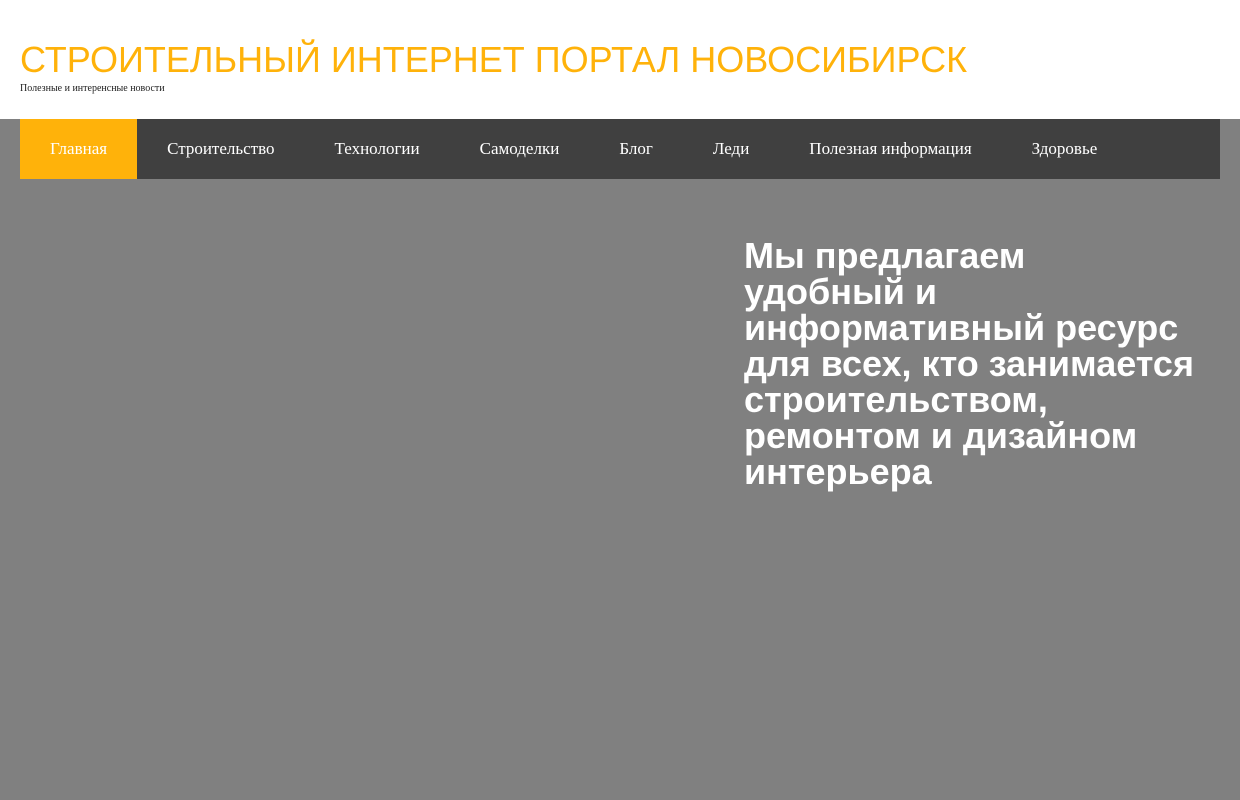  What do you see at coordinates (493, 60) in the screenshot?
I see `site-title: СТРОИТЕЛЬНЫЙ ИНТЕРНЕТ ПОРТАЛ НОВОСИБИРСК` at bounding box center [493, 60].